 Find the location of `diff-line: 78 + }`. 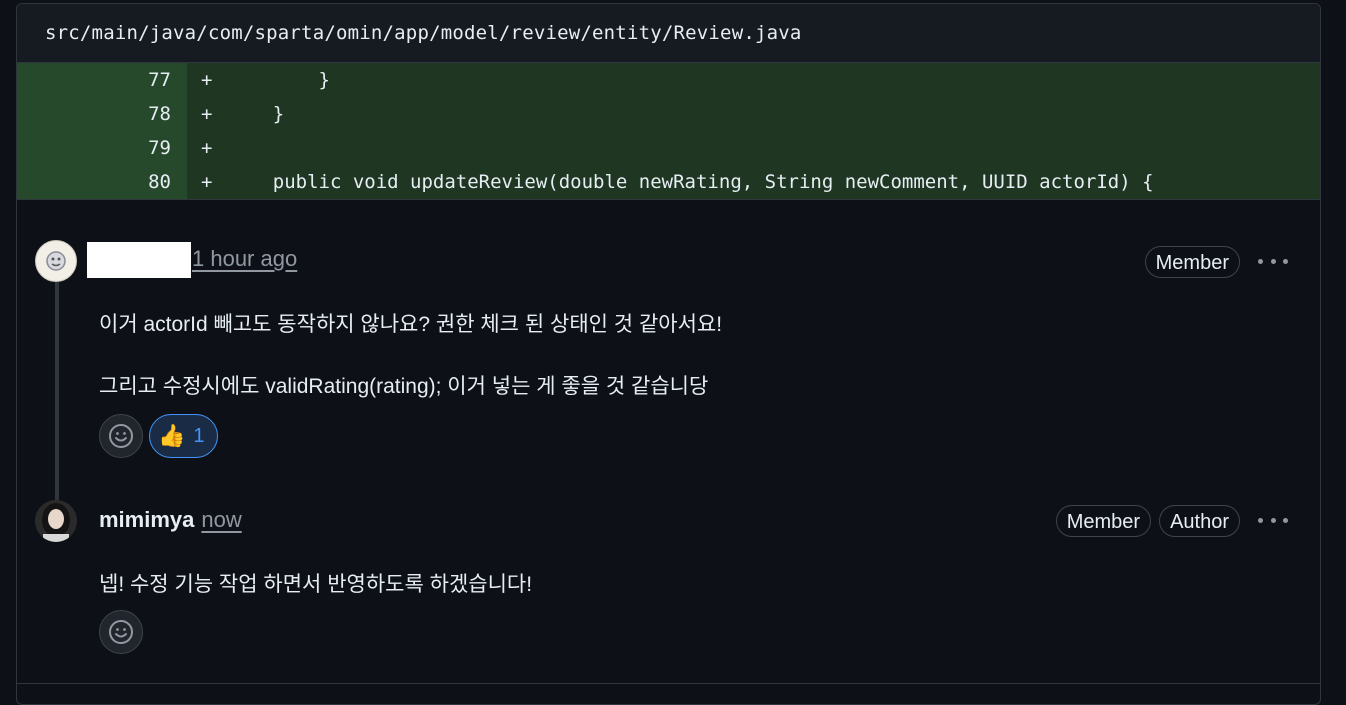

diff-line: 78 + } is located at coordinates (668, 114).